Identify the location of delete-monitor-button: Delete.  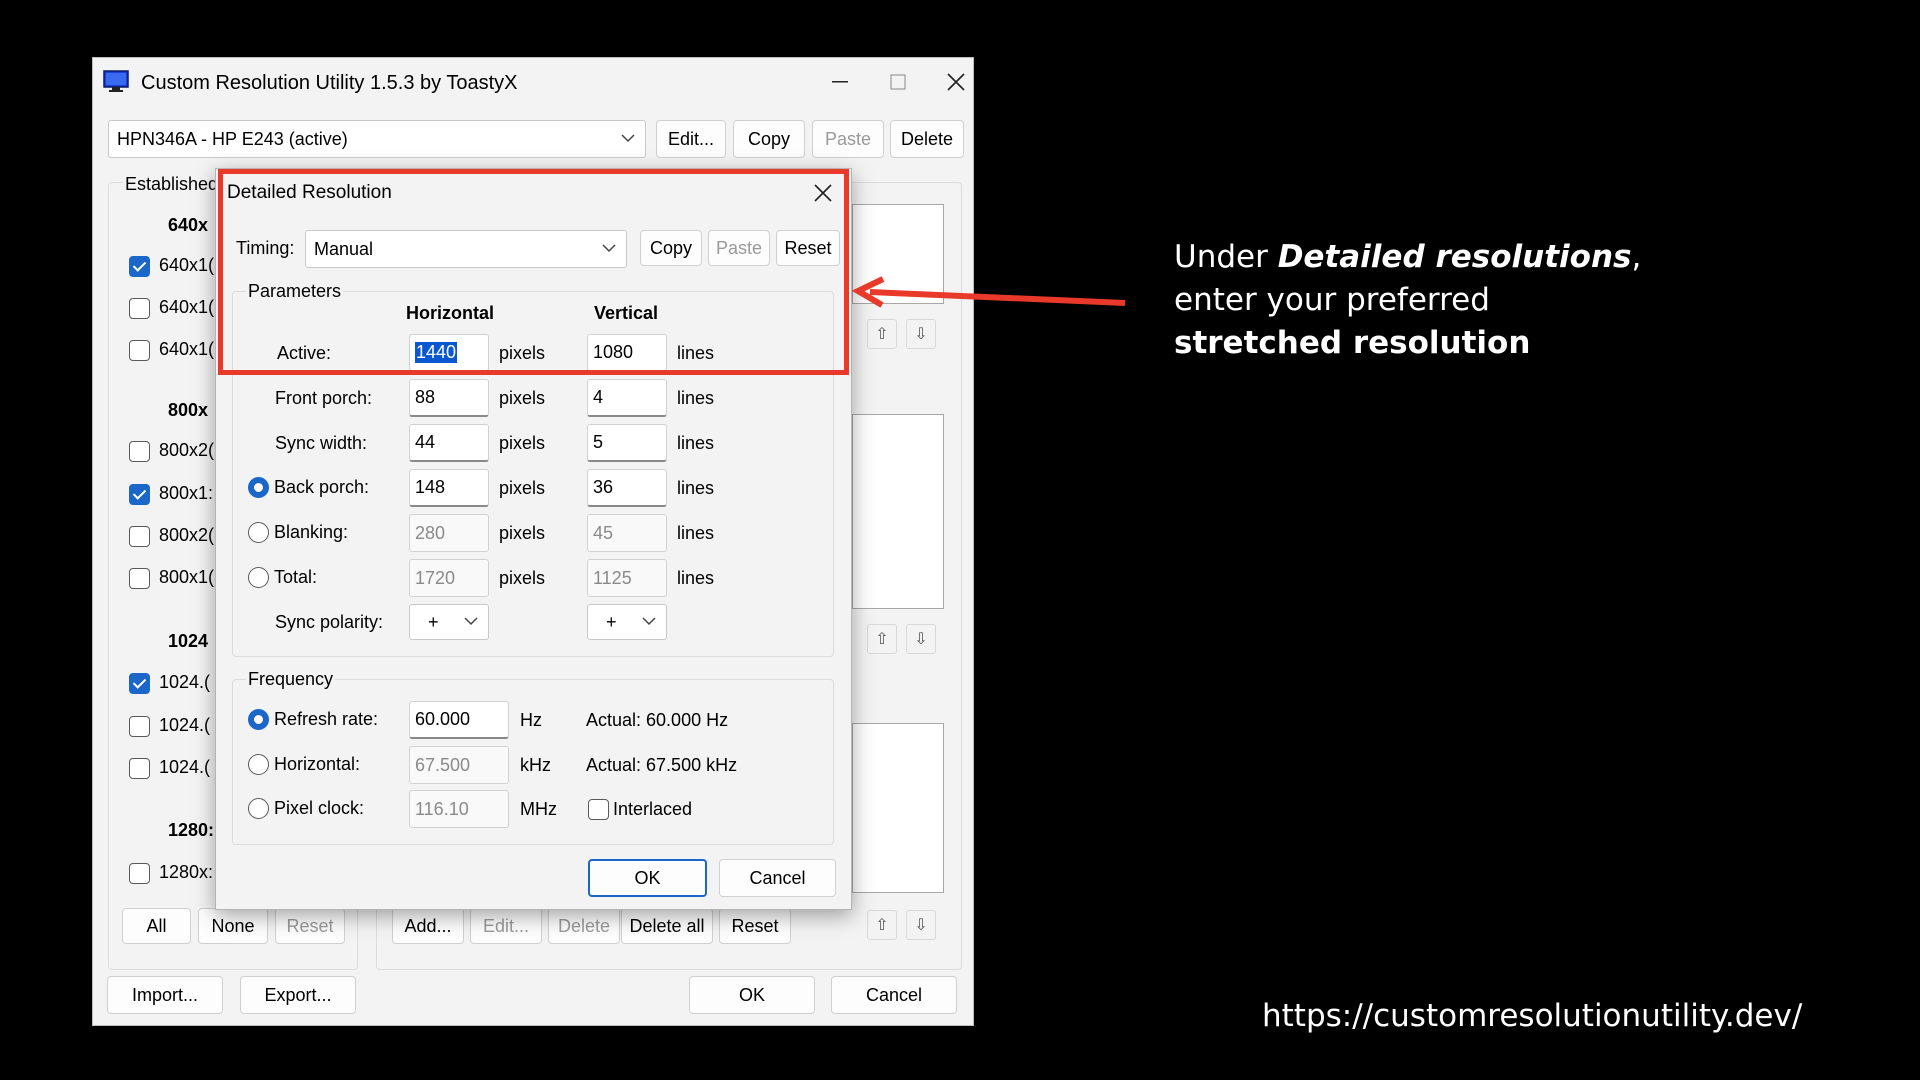
(927, 139).